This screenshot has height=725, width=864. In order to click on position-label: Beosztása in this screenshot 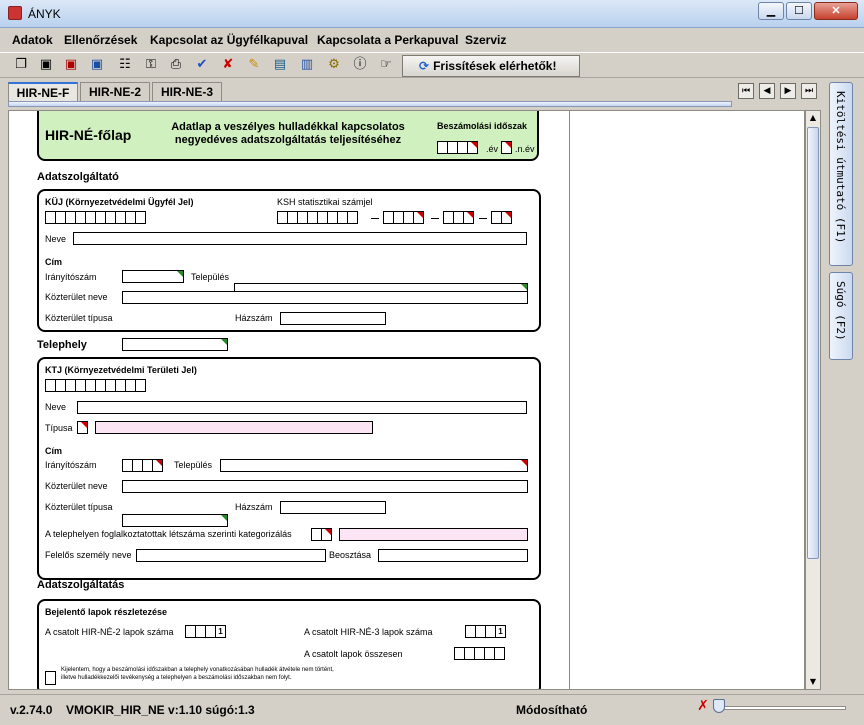, I will do `click(350, 555)`.